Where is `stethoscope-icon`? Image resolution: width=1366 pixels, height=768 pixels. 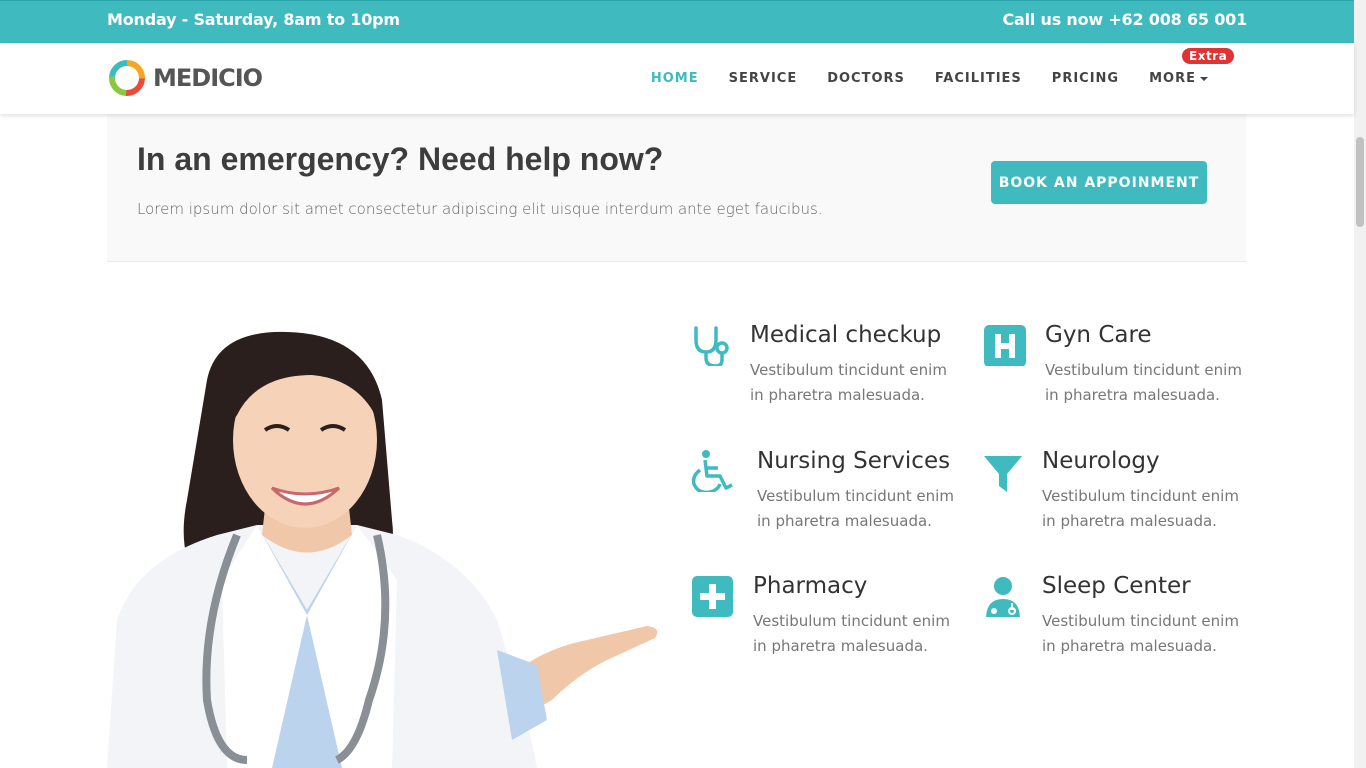 stethoscope-icon is located at coordinates (711, 346).